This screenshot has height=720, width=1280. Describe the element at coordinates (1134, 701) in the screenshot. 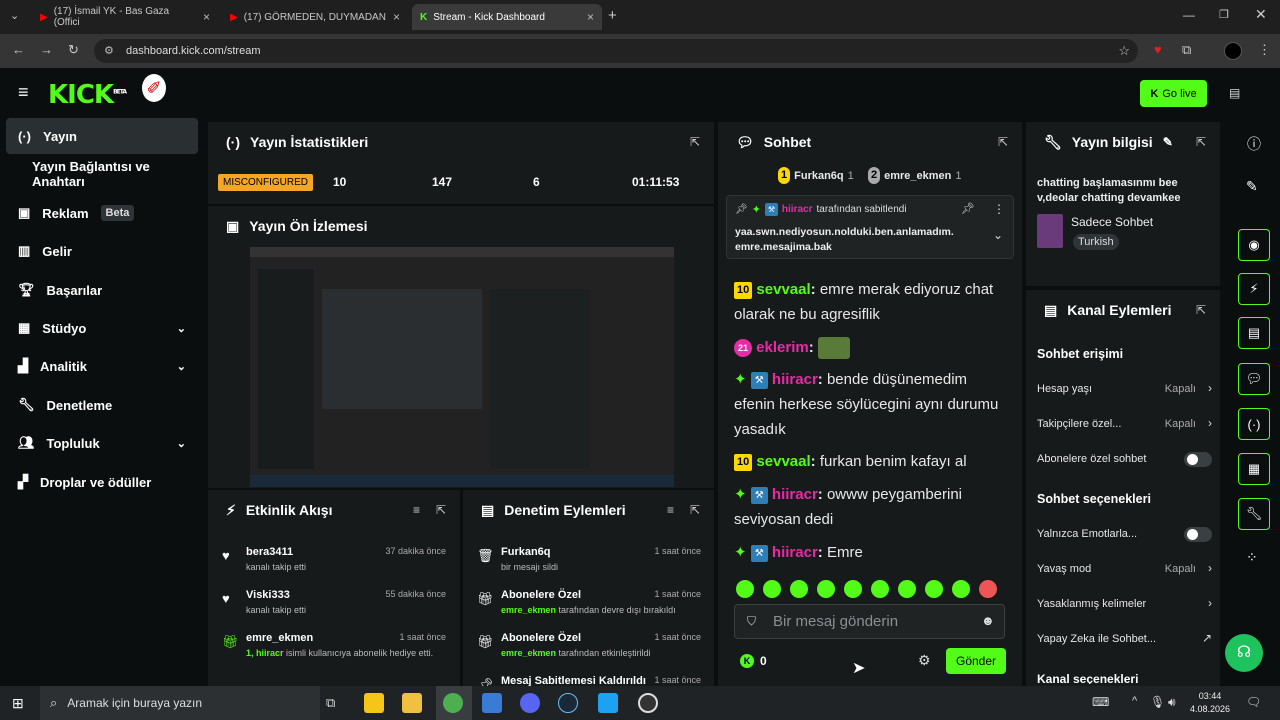

I see `tray-chevron-icon: ^` at that location.